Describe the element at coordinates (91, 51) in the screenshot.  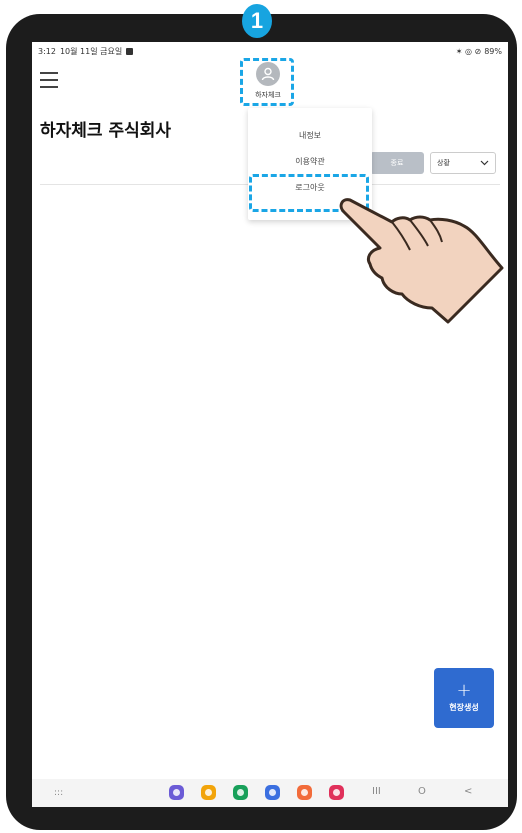
I see `status-date: 10월 11일 금요일` at that location.